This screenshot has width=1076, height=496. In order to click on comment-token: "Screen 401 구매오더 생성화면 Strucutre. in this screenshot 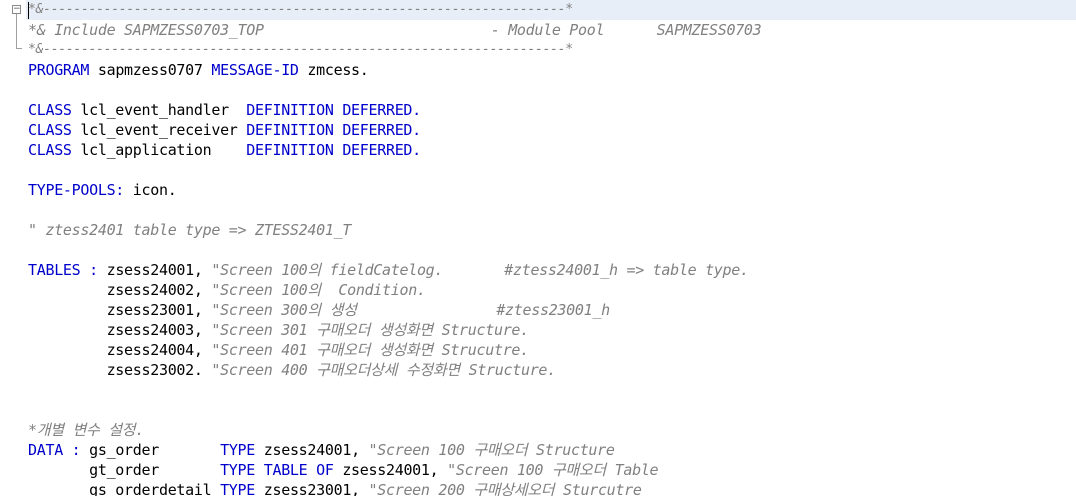, I will do `click(370, 350)`.